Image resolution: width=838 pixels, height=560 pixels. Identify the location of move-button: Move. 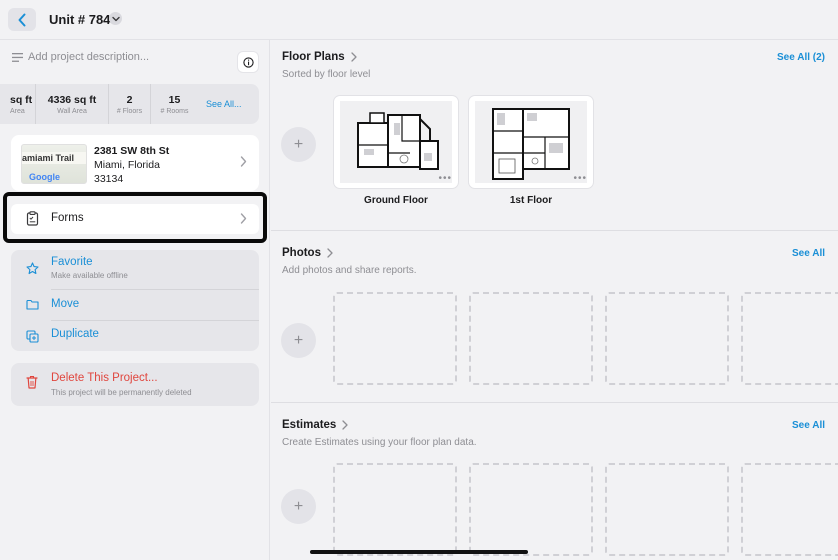
(135, 305).